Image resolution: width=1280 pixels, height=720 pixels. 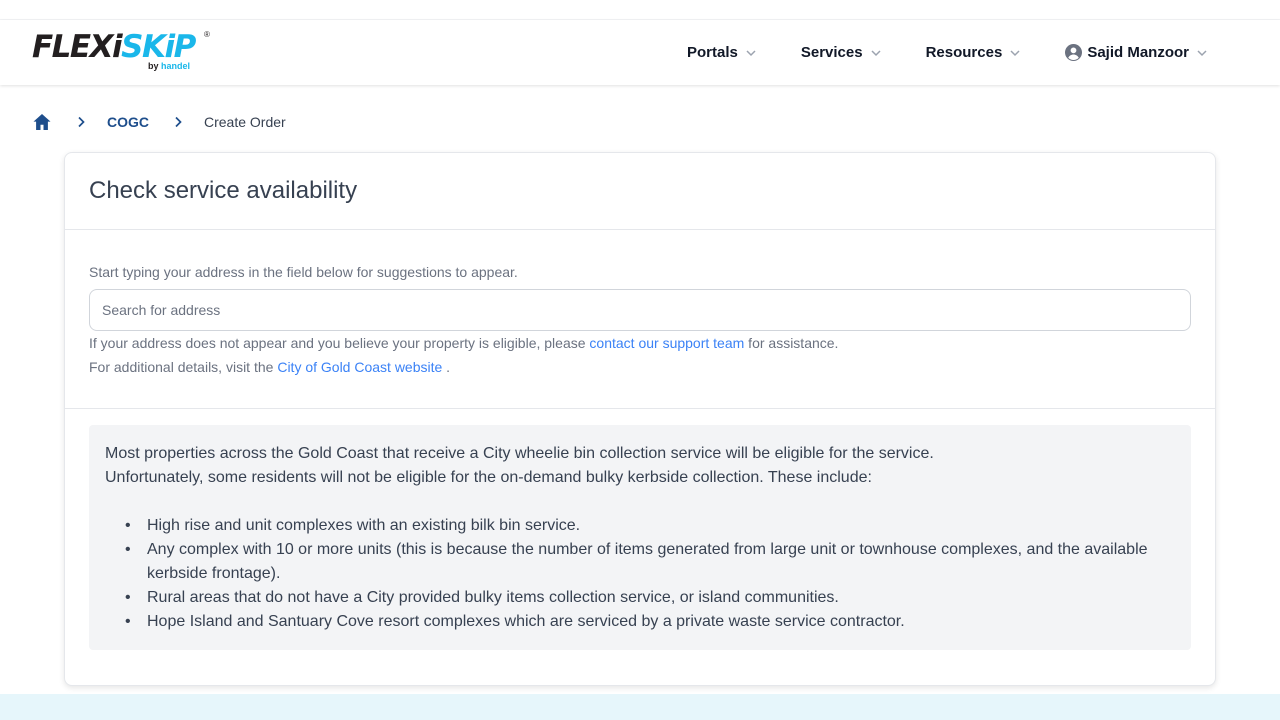 I want to click on city-website-link: City of Gold Coast website, so click(x=359, y=367).